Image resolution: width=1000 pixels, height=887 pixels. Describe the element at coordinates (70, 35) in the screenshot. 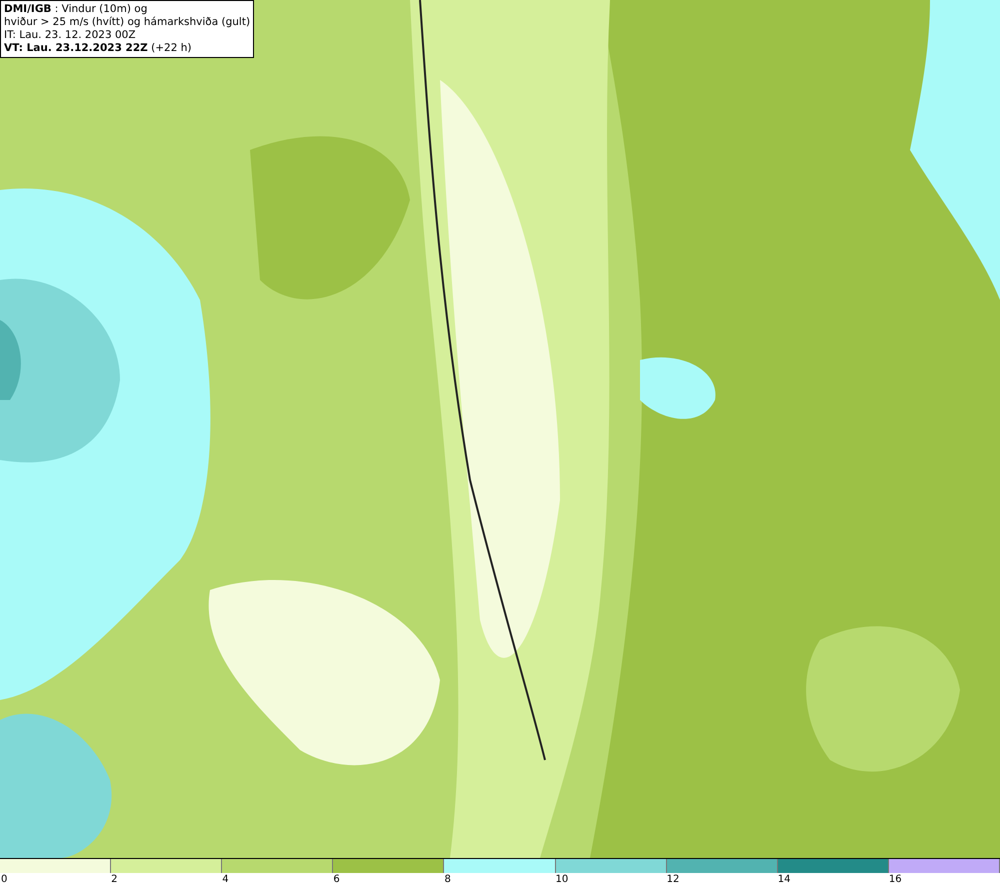

I see `info-text: IT: Lau. 23. 12. 2023 00Z` at that location.